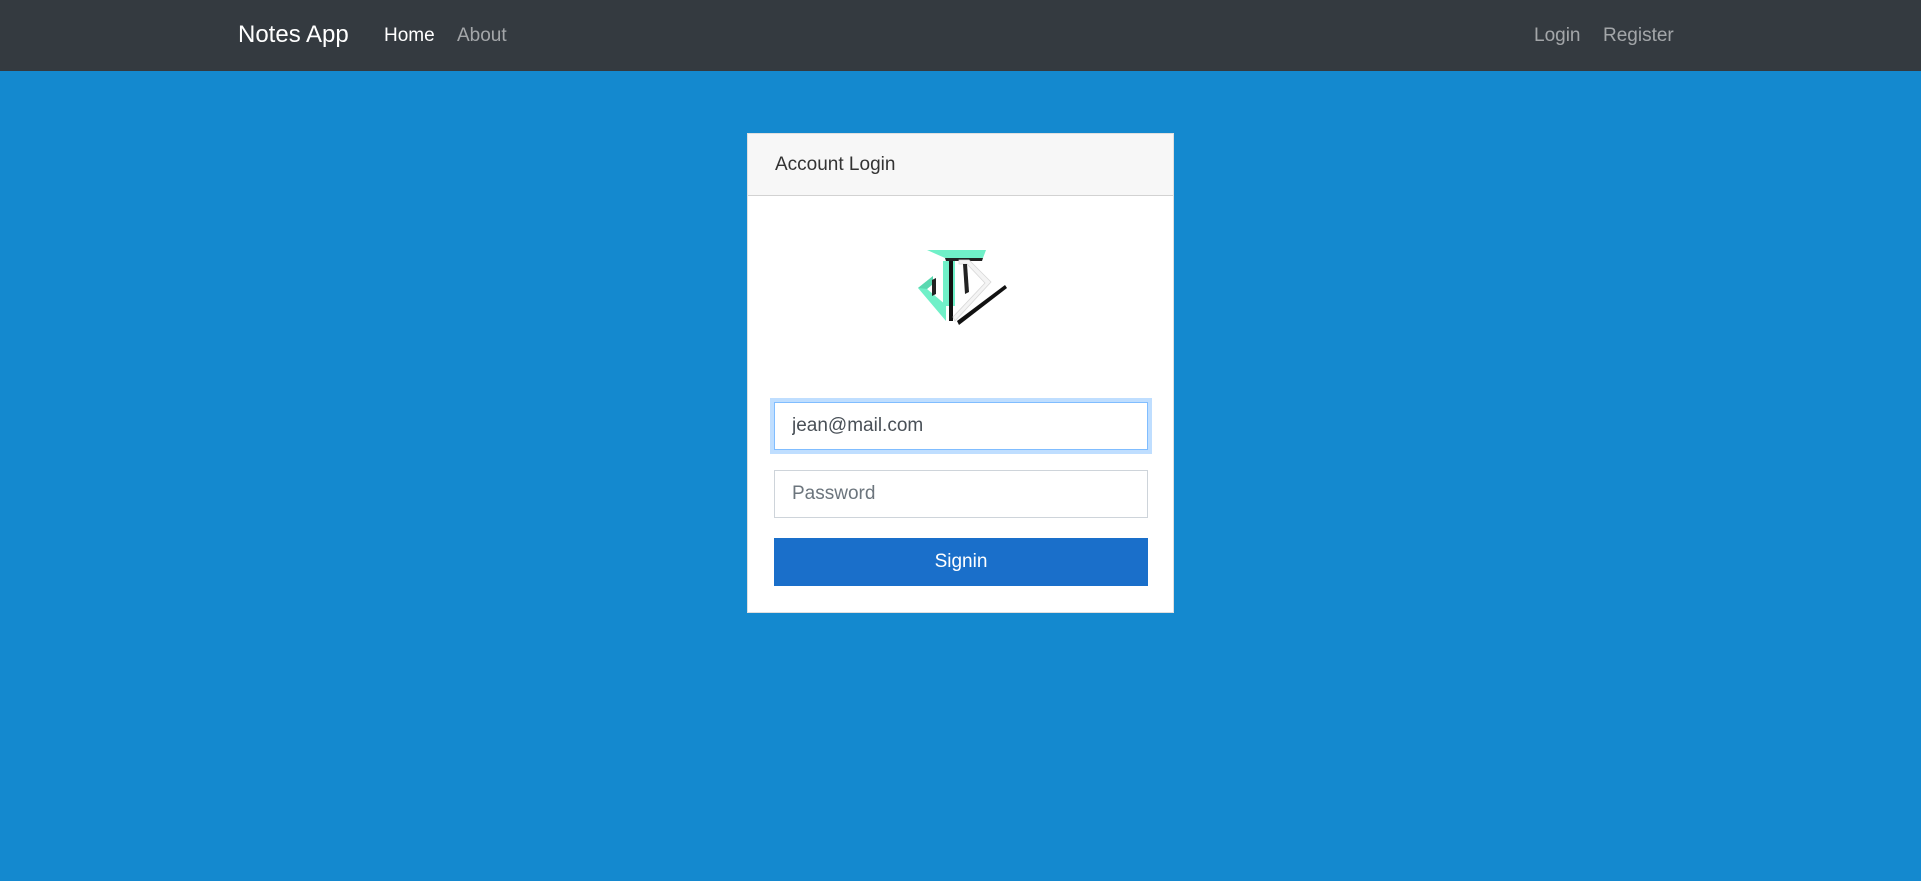  What do you see at coordinates (960, 35) in the screenshot?
I see `top-navbar: Notes App Home About Login Register` at bounding box center [960, 35].